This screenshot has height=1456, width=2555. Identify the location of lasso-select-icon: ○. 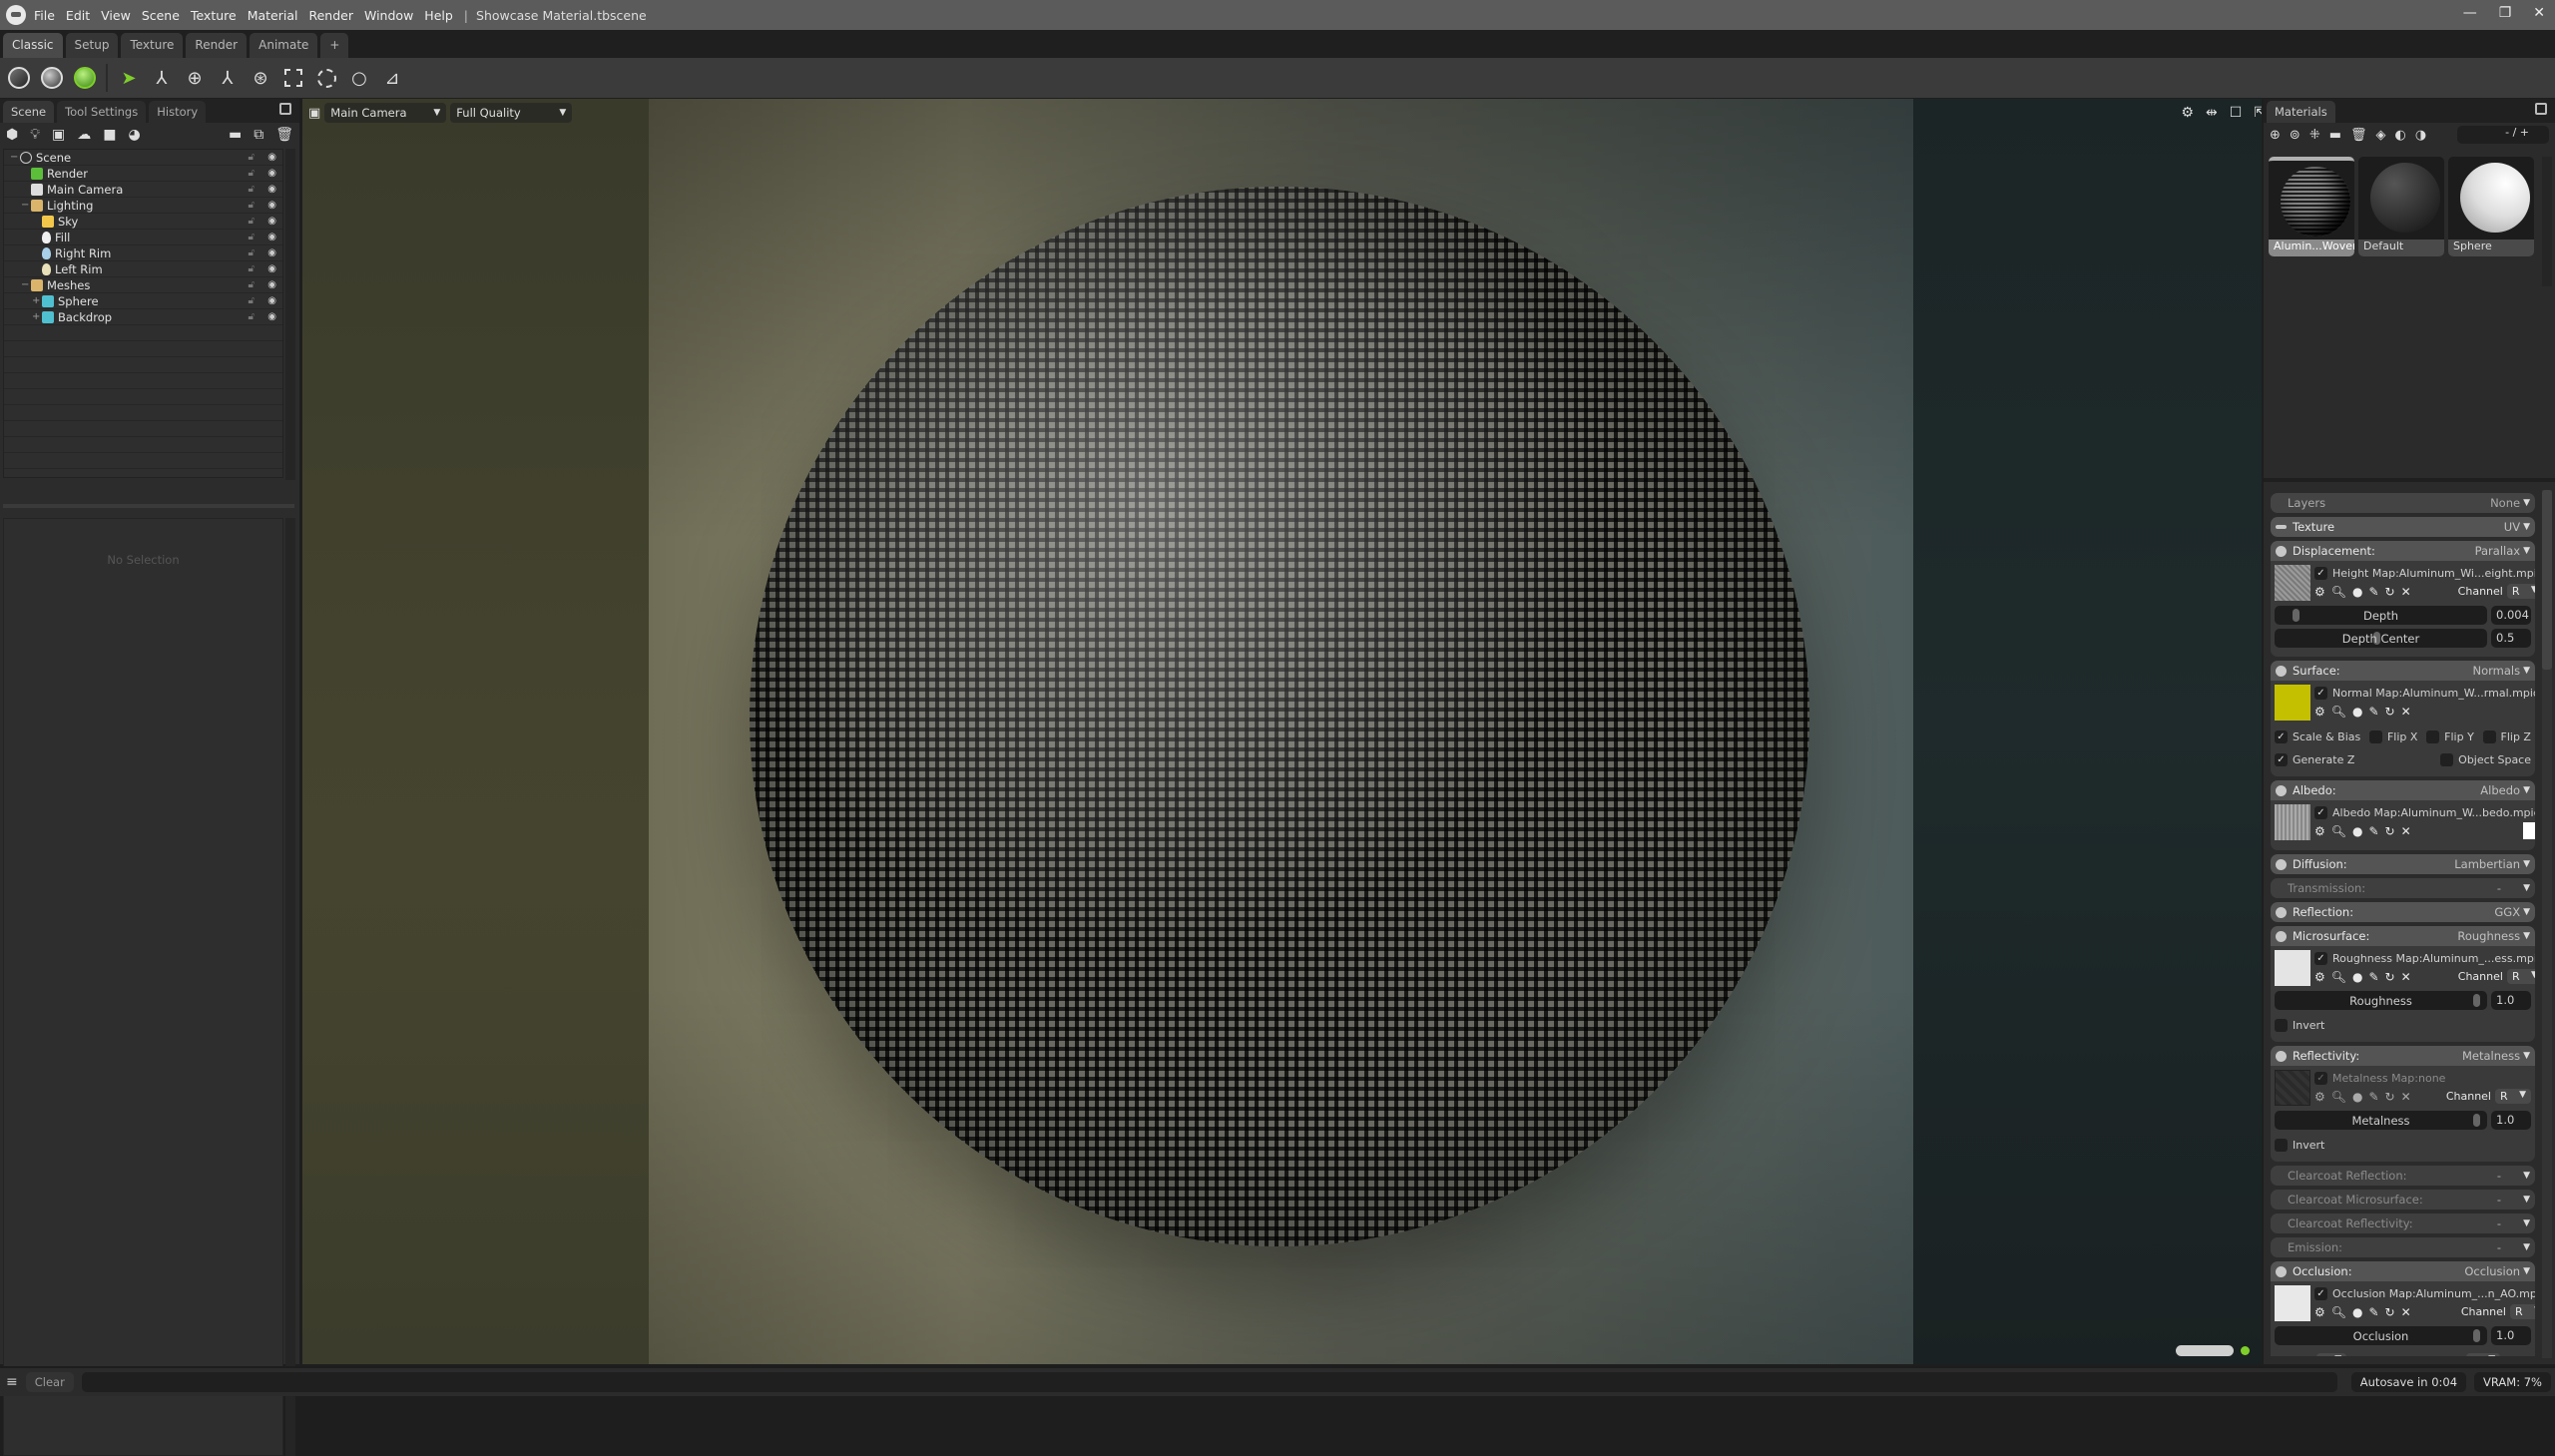
(359, 78).